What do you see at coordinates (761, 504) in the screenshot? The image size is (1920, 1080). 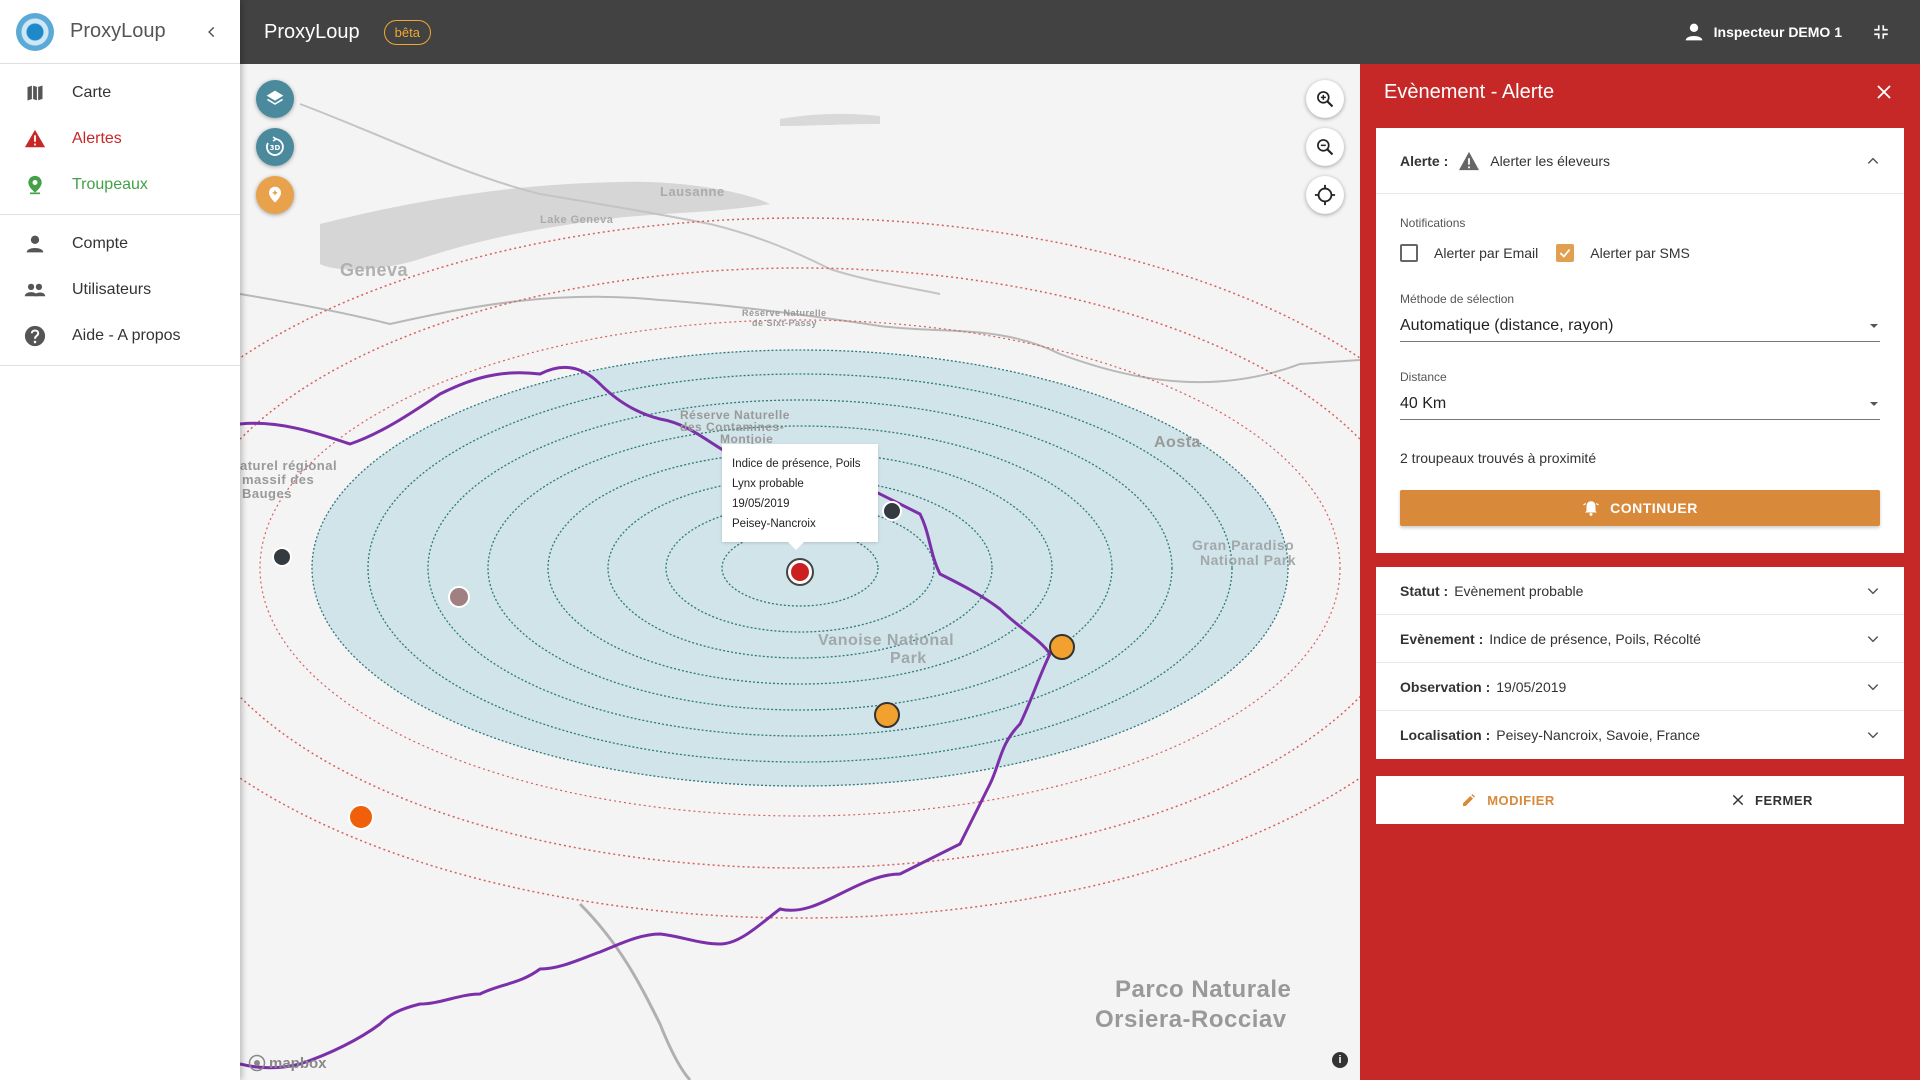 I see `tooltip-line: 19/05/2019` at bounding box center [761, 504].